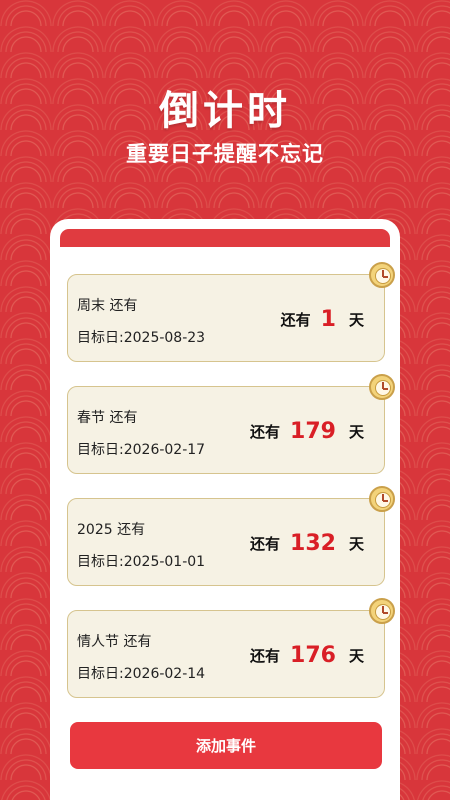 This screenshot has width=450, height=800. Describe the element at coordinates (111, 530) in the screenshot. I see `event-name: 2025 还有` at that location.